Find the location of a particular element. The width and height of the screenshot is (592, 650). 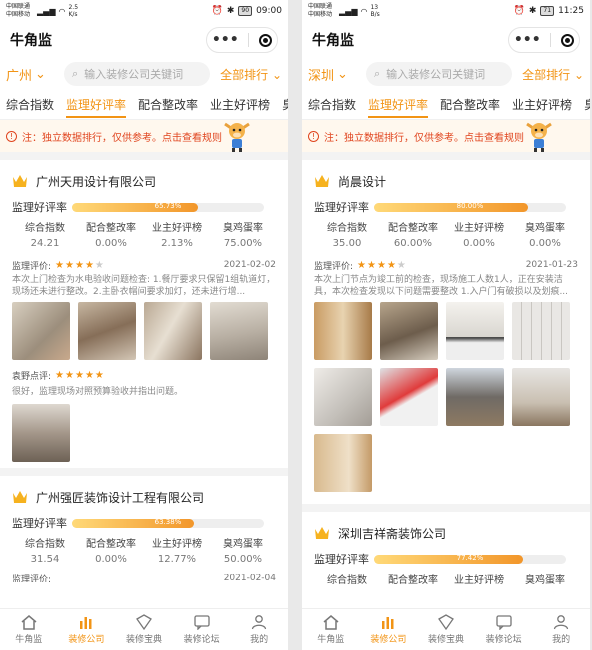

tabbar-label: 装修宝典 is located at coordinates (445, 640).